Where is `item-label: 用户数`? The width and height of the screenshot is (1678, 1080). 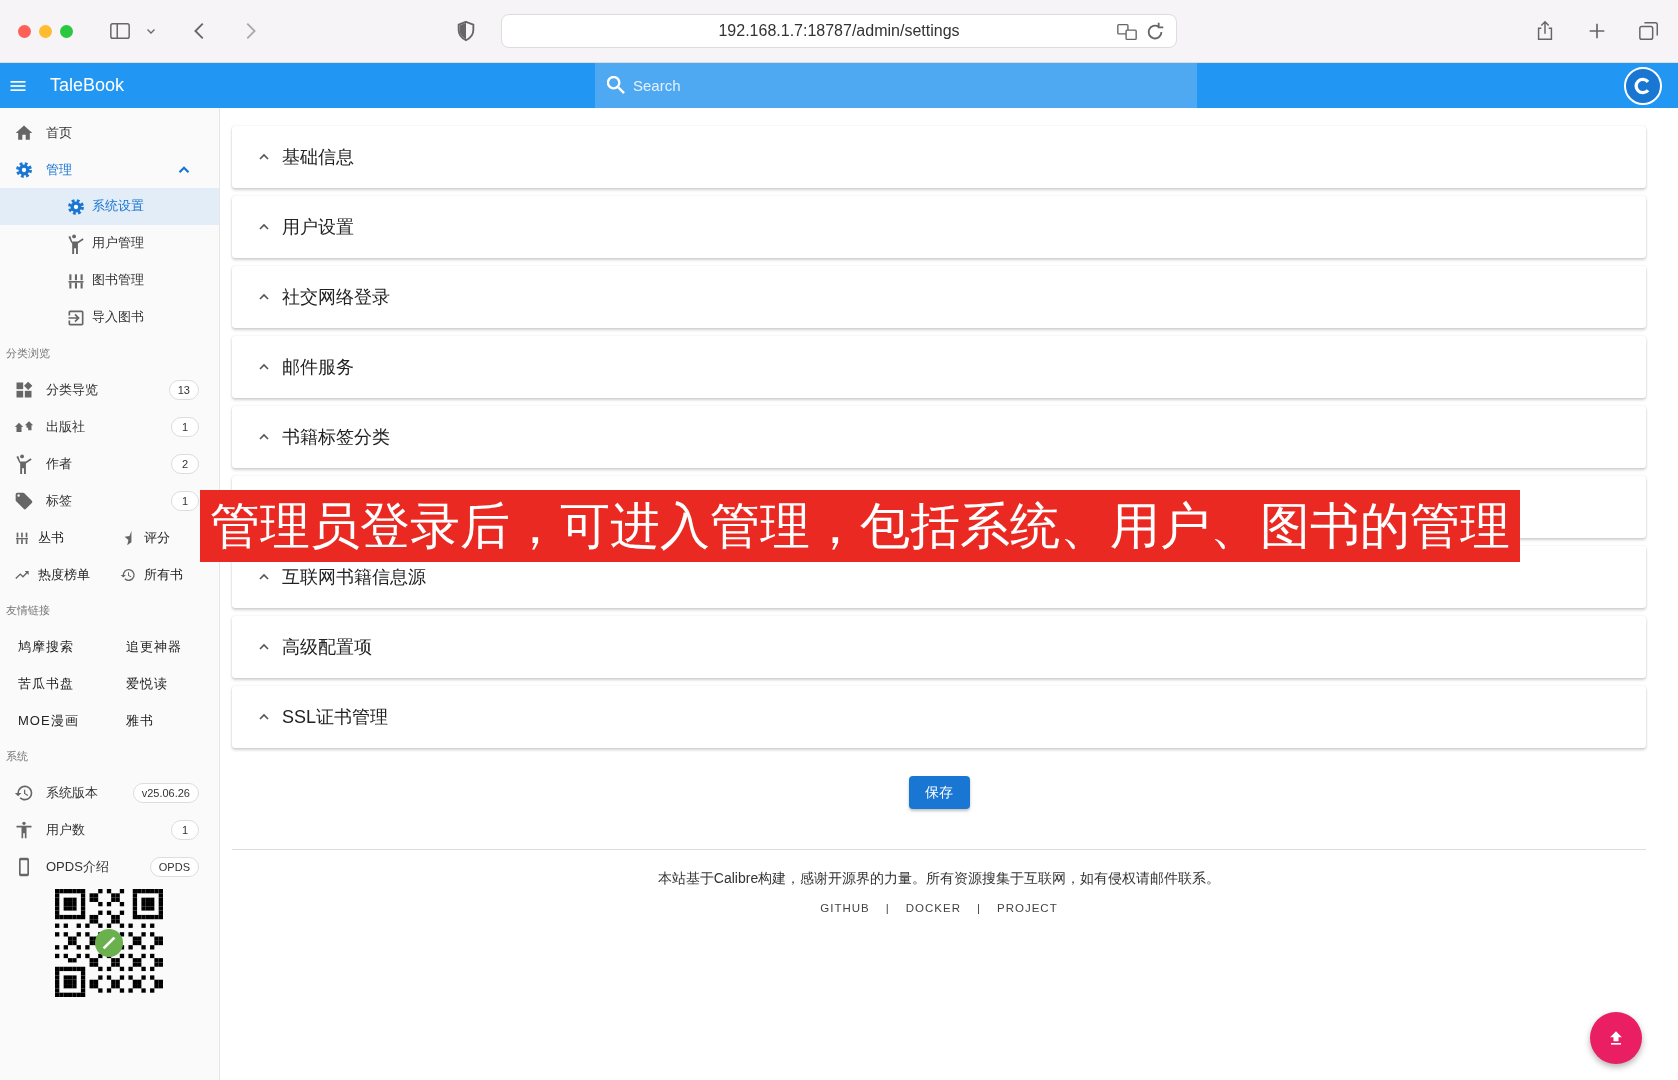 item-label: 用户数 is located at coordinates (65, 829).